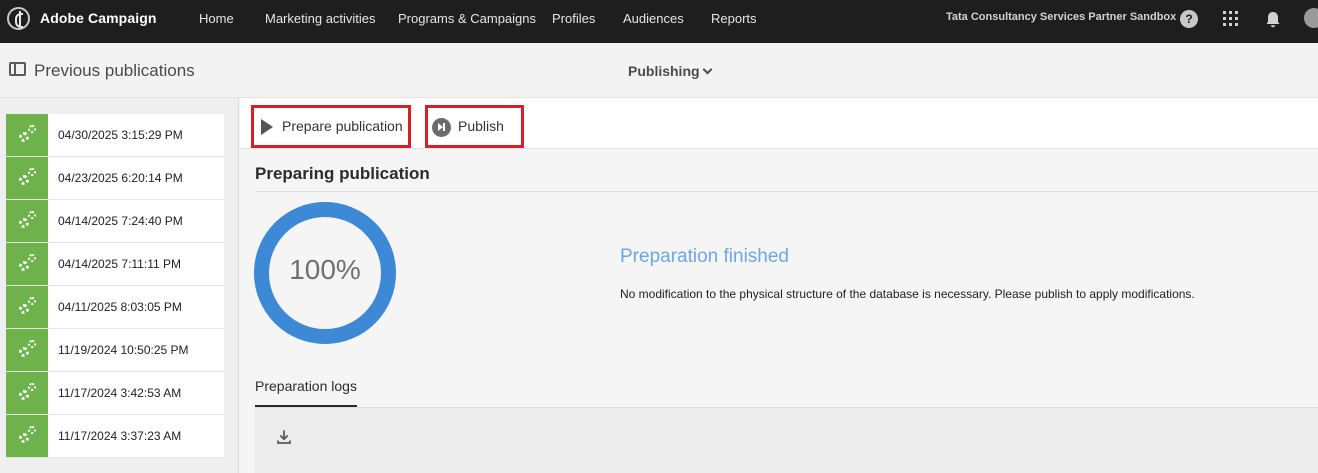 The width and height of the screenshot is (1318, 473). What do you see at coordinates (1311, 18) in the screenshot?
I see `user-avatar` at bounding box center [1311, 18].